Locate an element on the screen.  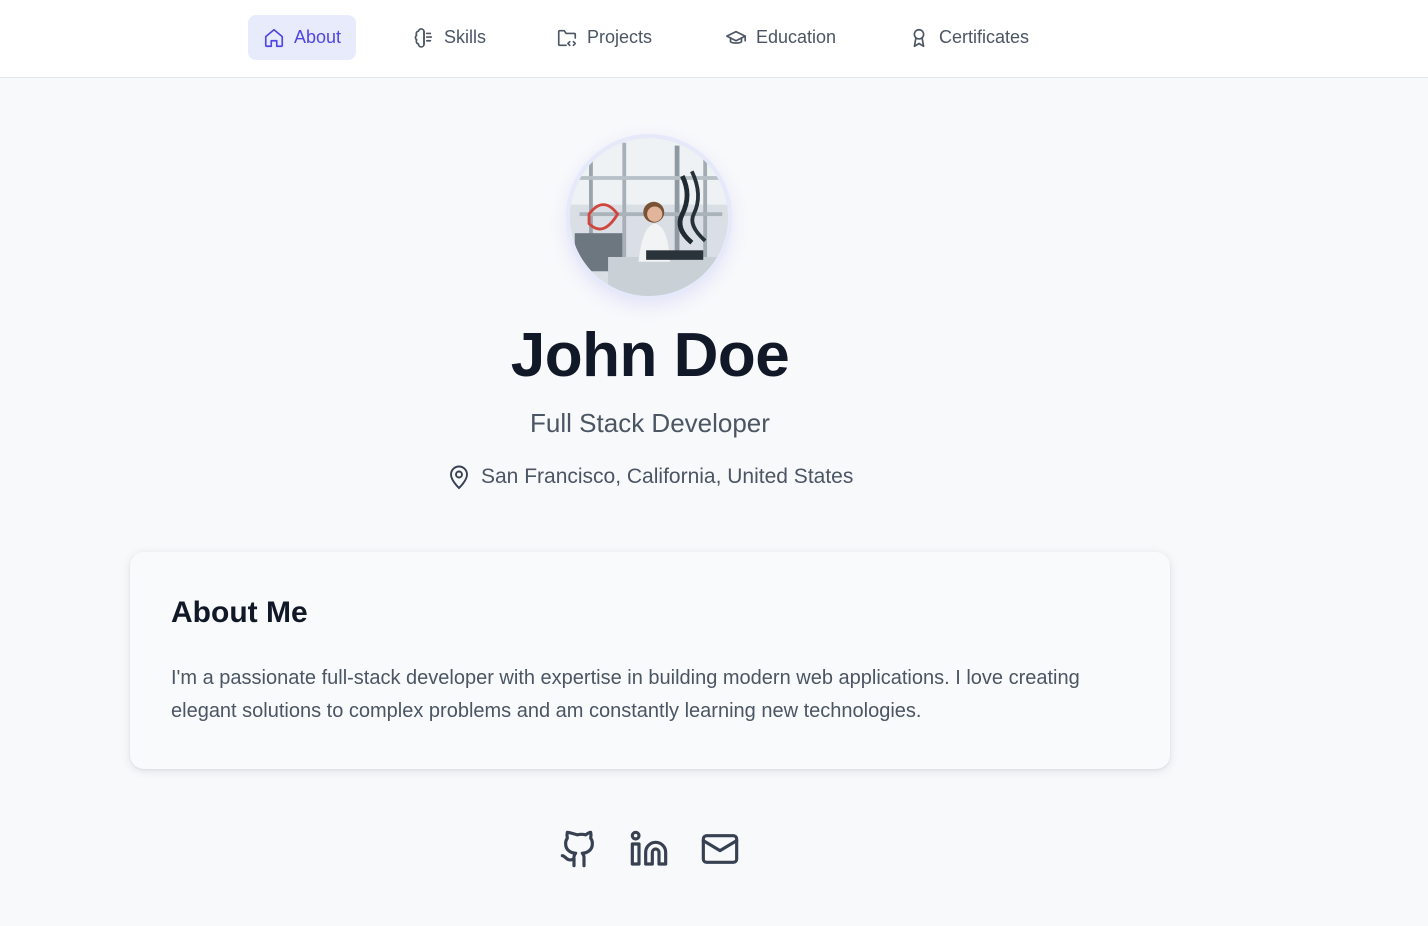
graduation-cap-icon is located at coordinates (736, 37).